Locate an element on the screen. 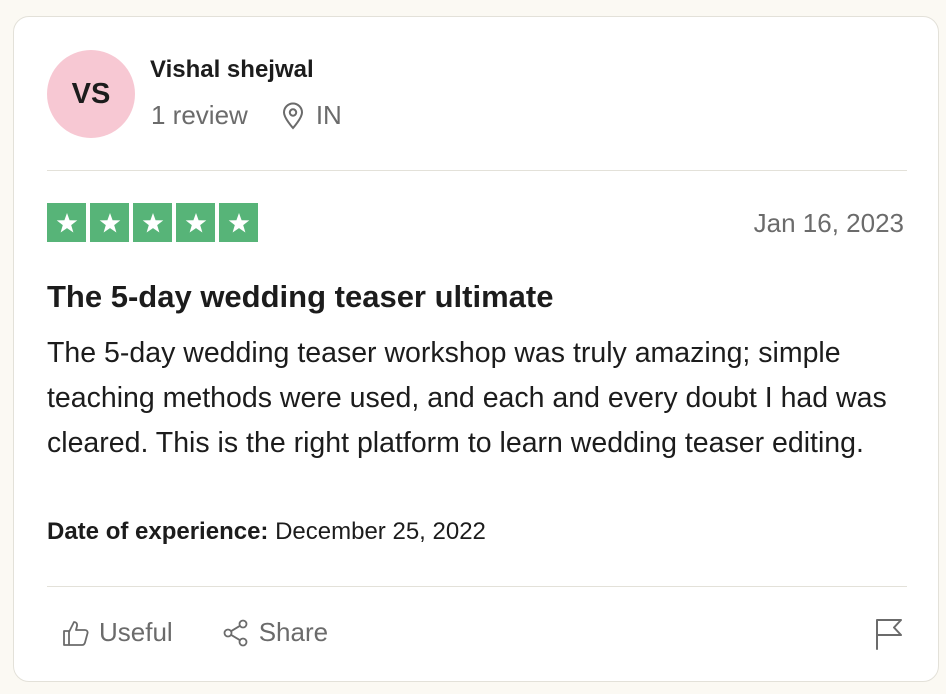 The height and width of the screenshot is (694, 946). review-actions: Useful Share is located at coordinates (194, 632).